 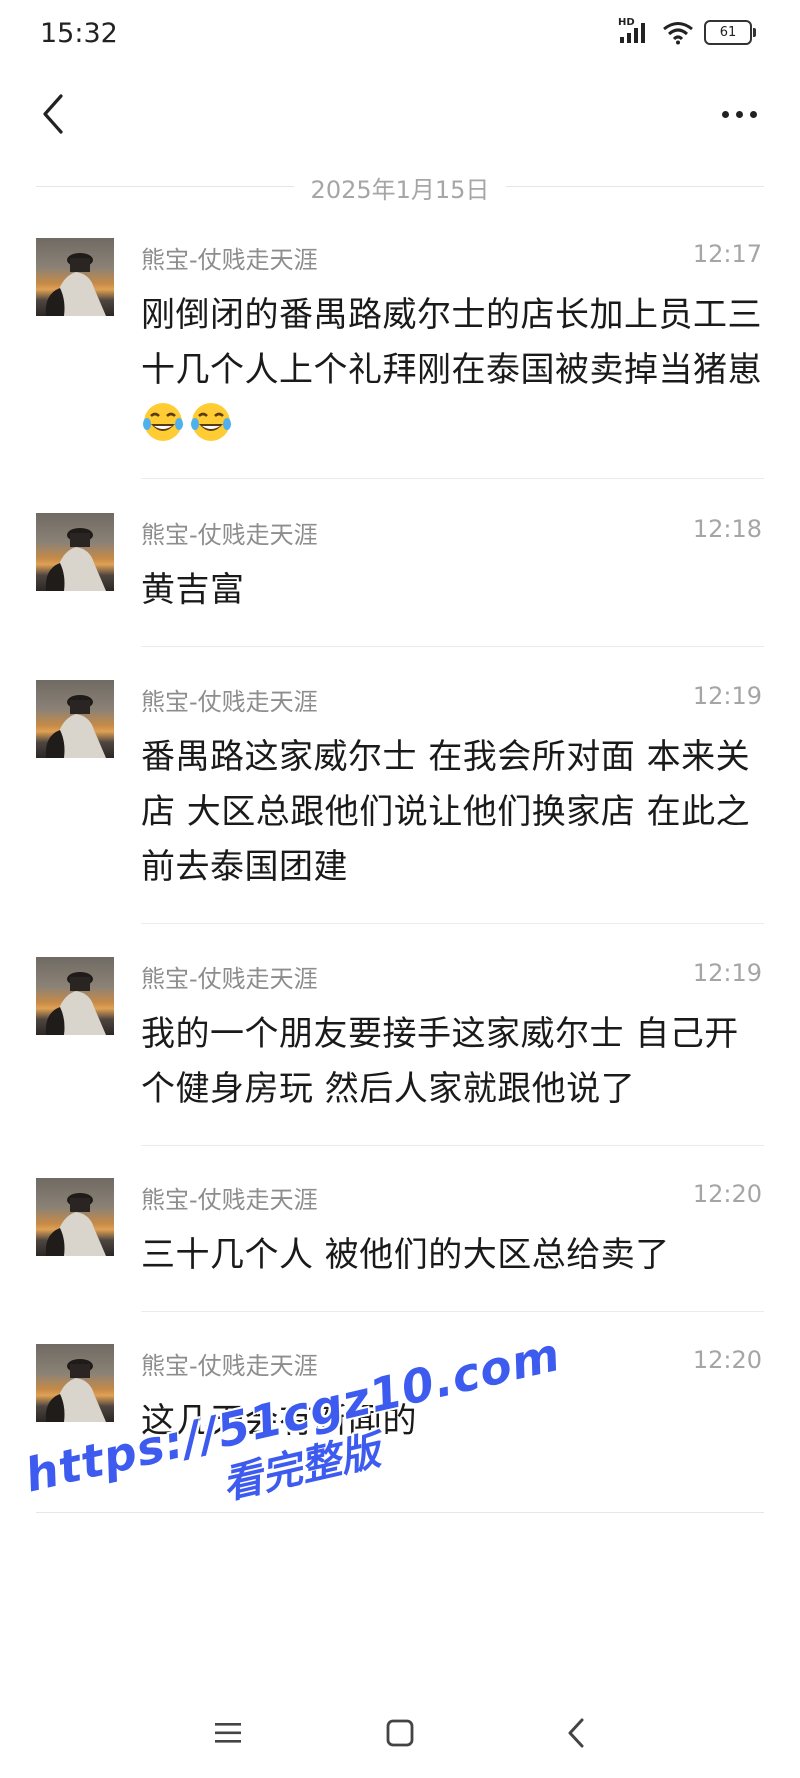 I want to click on more-horizontal-icon, so click(x=739, y=114).